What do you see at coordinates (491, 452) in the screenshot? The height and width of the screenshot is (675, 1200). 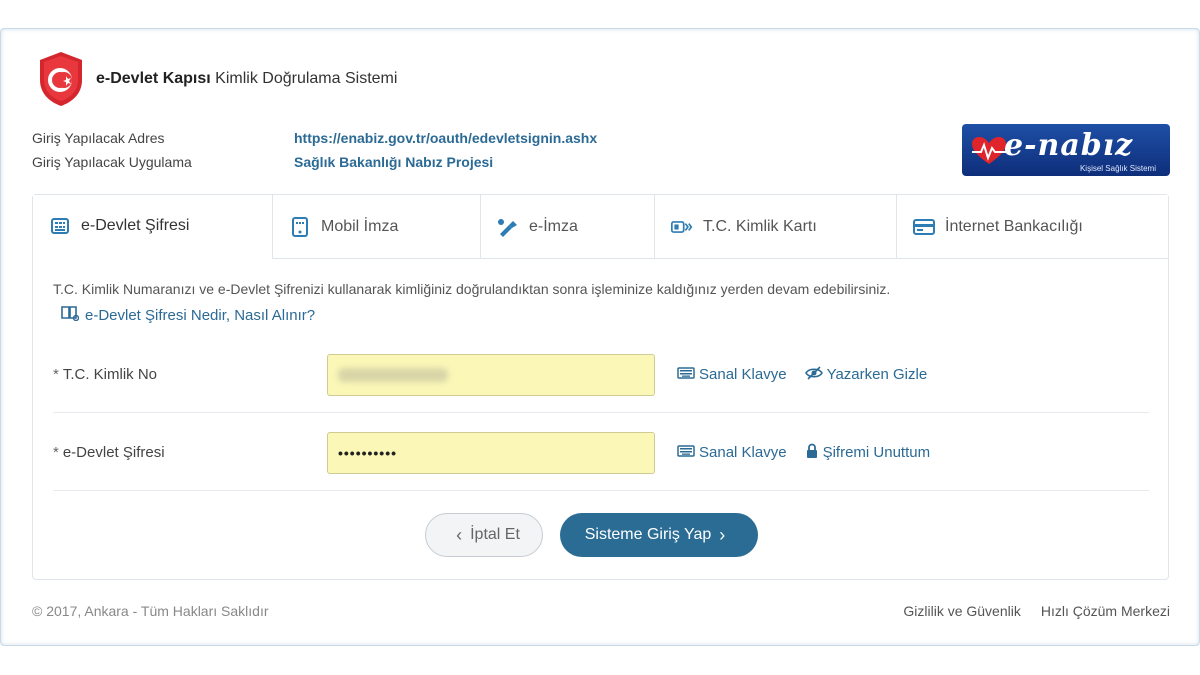 I see `password-input: ••••••••••` at bounding box center [491, 452].